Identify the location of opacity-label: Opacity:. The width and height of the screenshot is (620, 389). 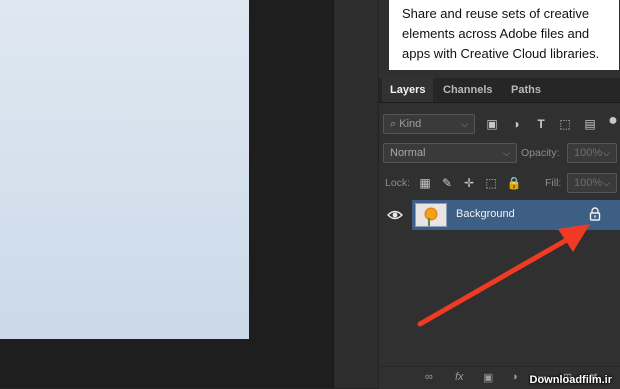
(540, 153).